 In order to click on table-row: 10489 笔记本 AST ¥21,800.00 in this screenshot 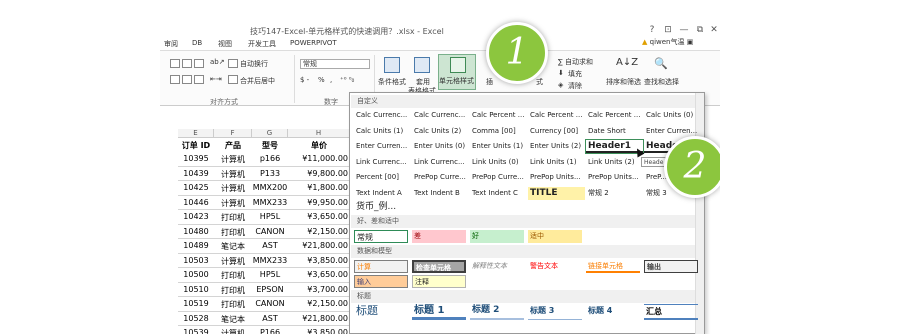, I will do `click(268, 246)`.